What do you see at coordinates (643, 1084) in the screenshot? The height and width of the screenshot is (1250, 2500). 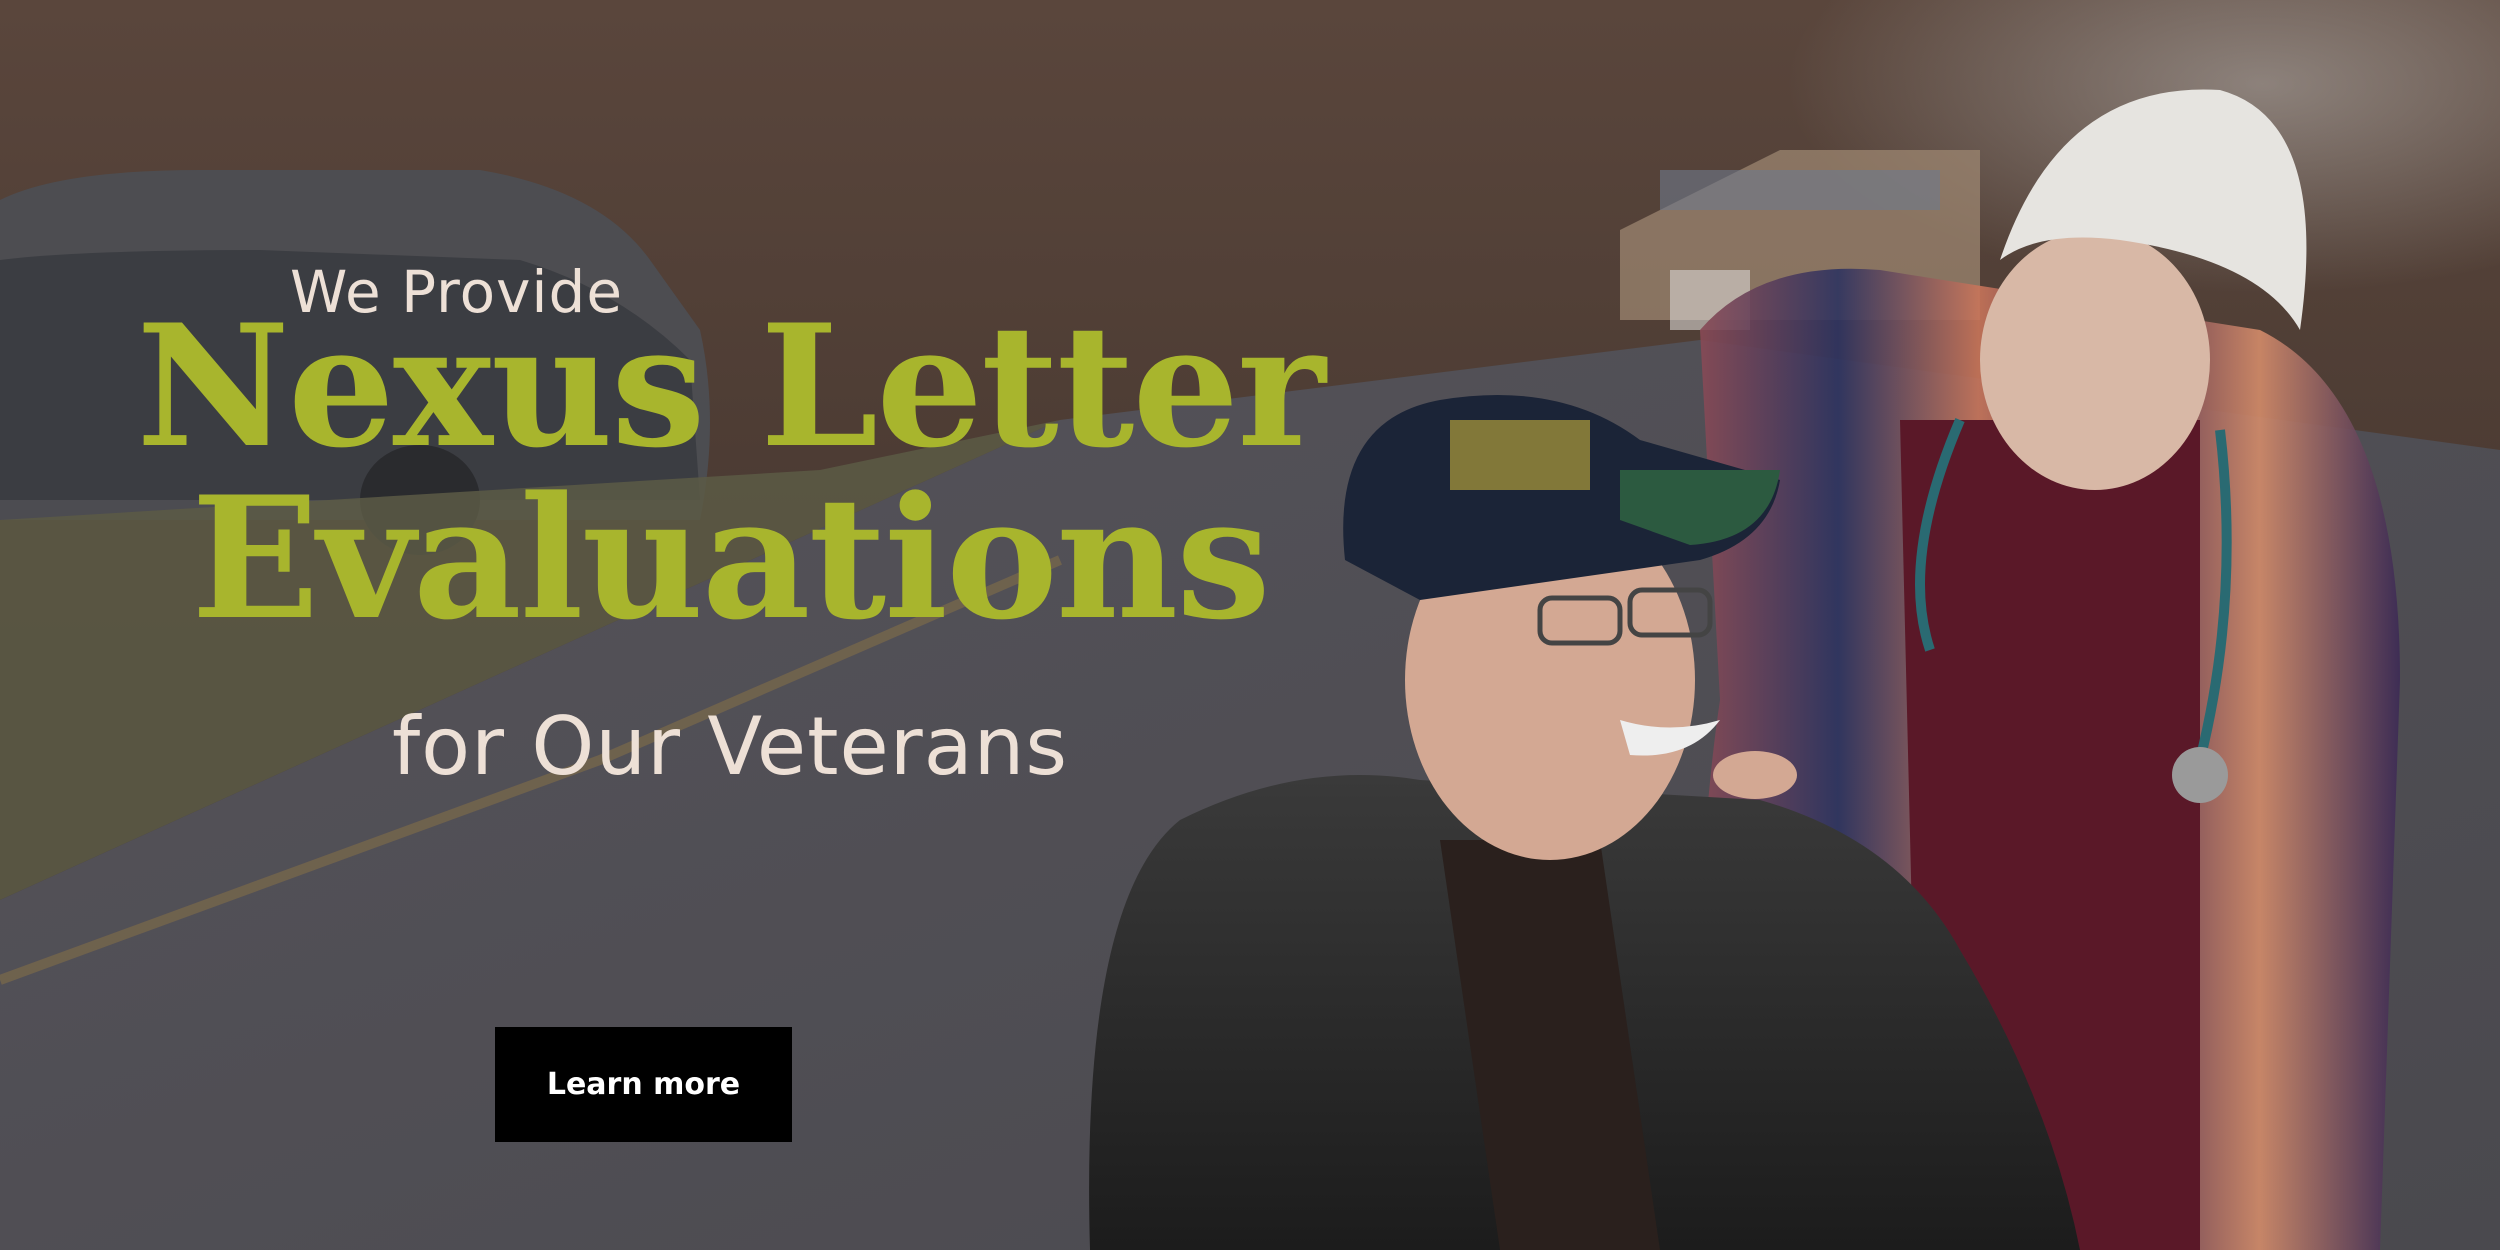 I see `learn-more-button: Learn more` at bounding box center [643, 1084].